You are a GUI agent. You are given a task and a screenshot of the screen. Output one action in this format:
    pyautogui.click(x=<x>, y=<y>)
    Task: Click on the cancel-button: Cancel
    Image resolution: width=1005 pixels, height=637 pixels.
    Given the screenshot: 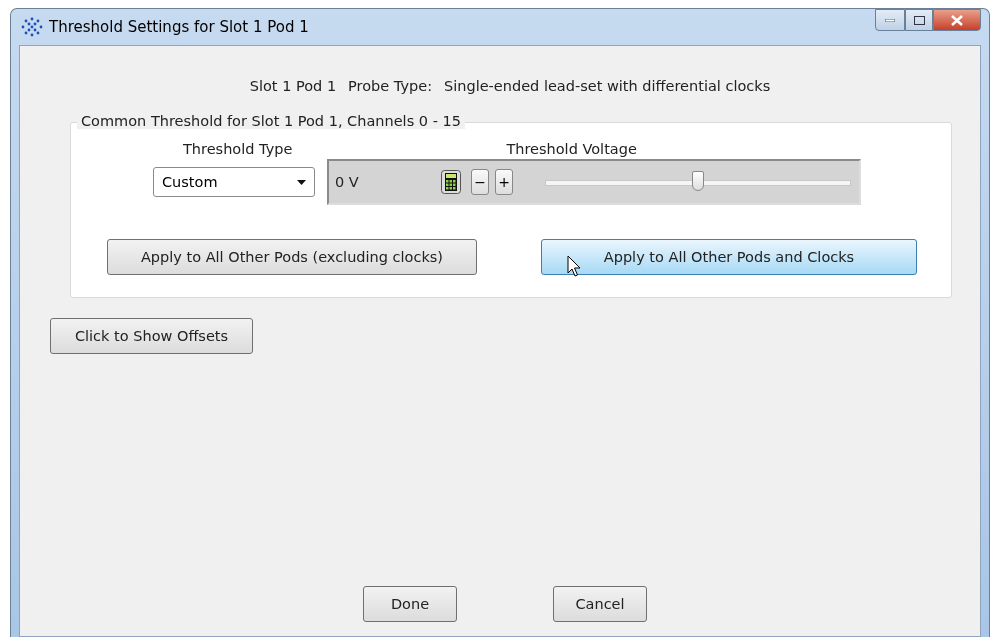 What is the action you would take?
    pyautogui.click(x=600, y=604)
    